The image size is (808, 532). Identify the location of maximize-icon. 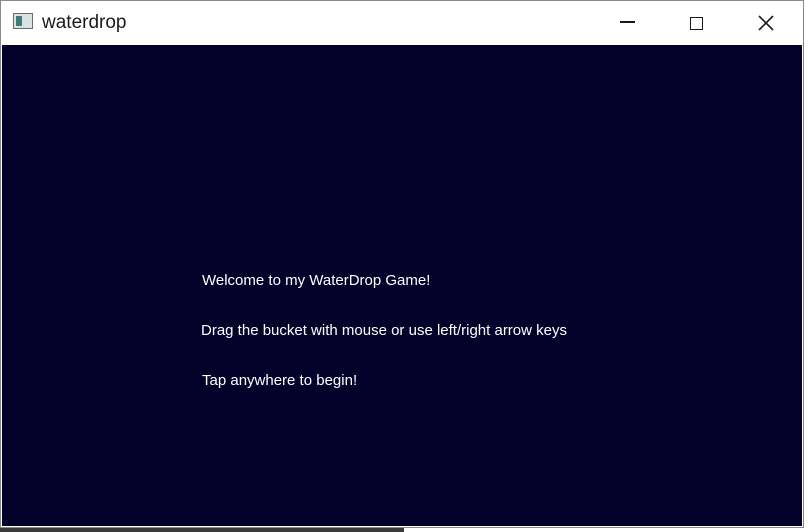
(696, 23).